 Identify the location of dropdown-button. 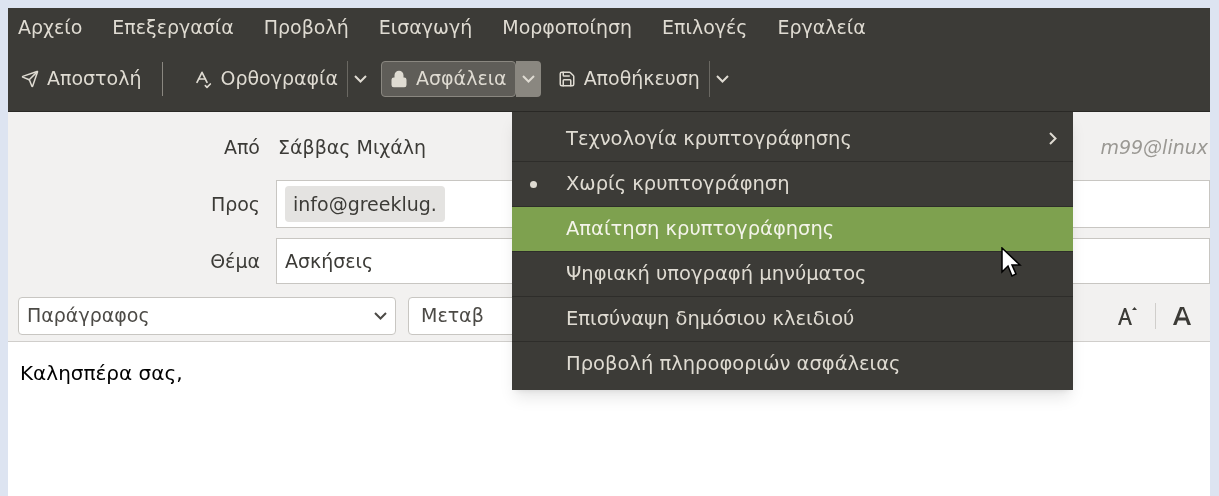
(528, 78).